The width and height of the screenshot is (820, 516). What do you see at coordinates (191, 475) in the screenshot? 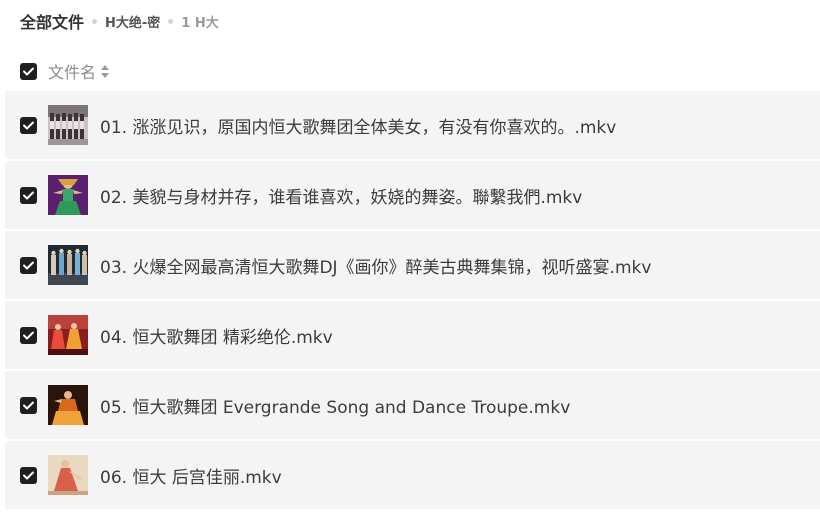
I see `file-name: 06. 恒大 后宫佳丽.mkv` at bounding box center [191, 475].